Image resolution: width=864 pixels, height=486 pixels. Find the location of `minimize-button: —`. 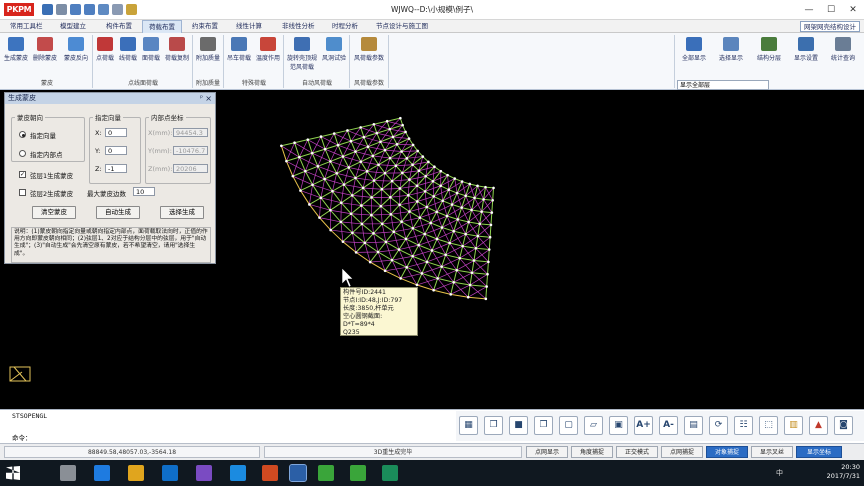

minimize-button: — is located at coordinates (809, 10).